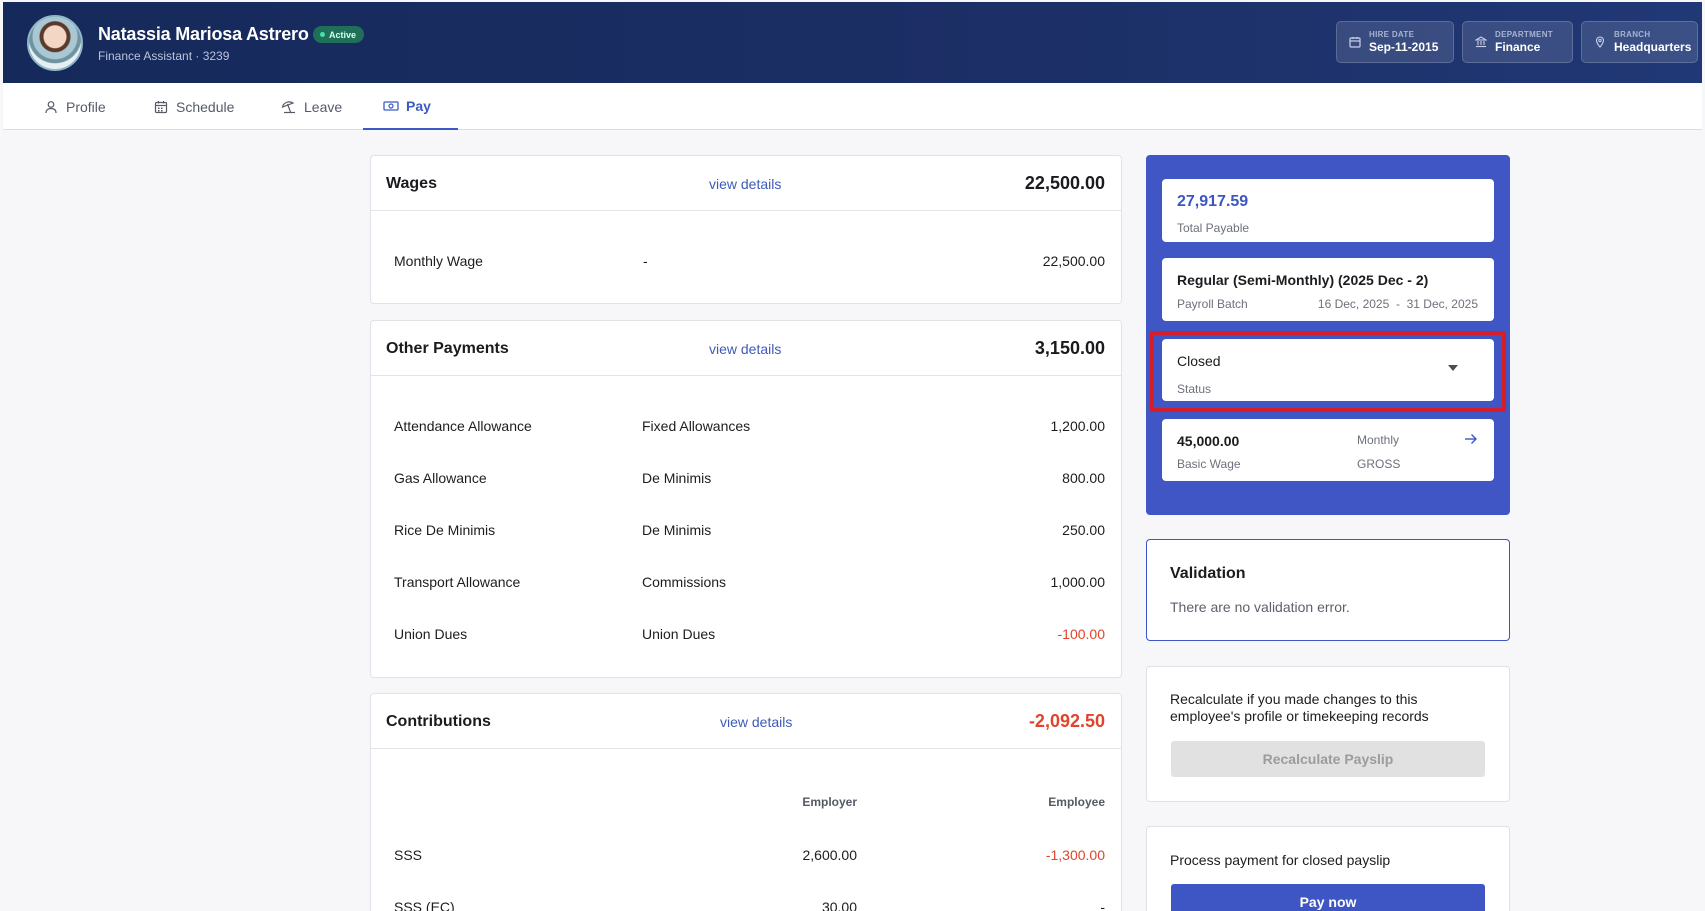 This screenshot has width=1705, height=911. I want to click on tab-profile-label: Profile, so click(86, 106).